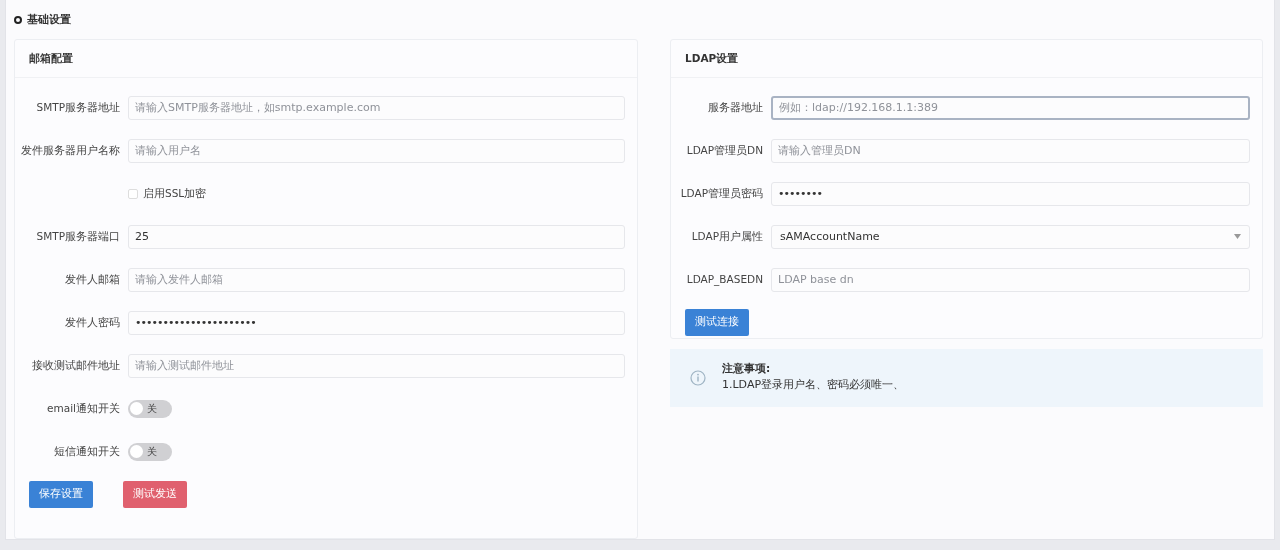 The width and height of the screenshot is (1280, 550). I want to click on action-button: 测试连接, so click(717, 322).